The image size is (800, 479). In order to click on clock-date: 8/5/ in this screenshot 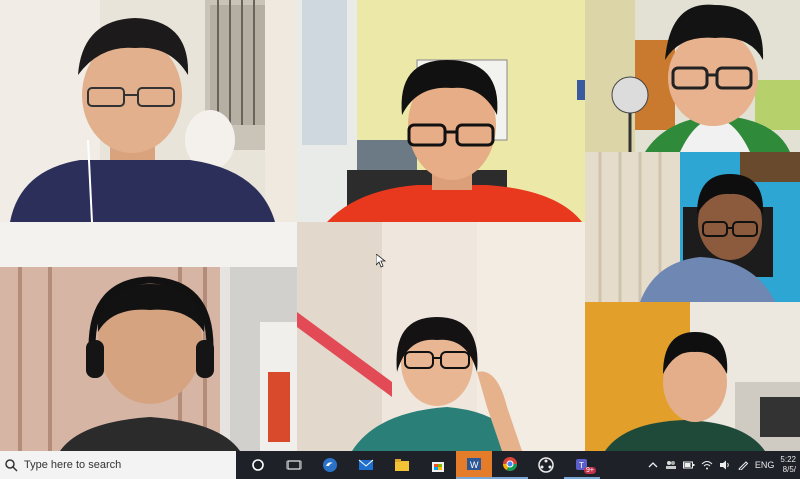, I will do `click(789, 469)`.